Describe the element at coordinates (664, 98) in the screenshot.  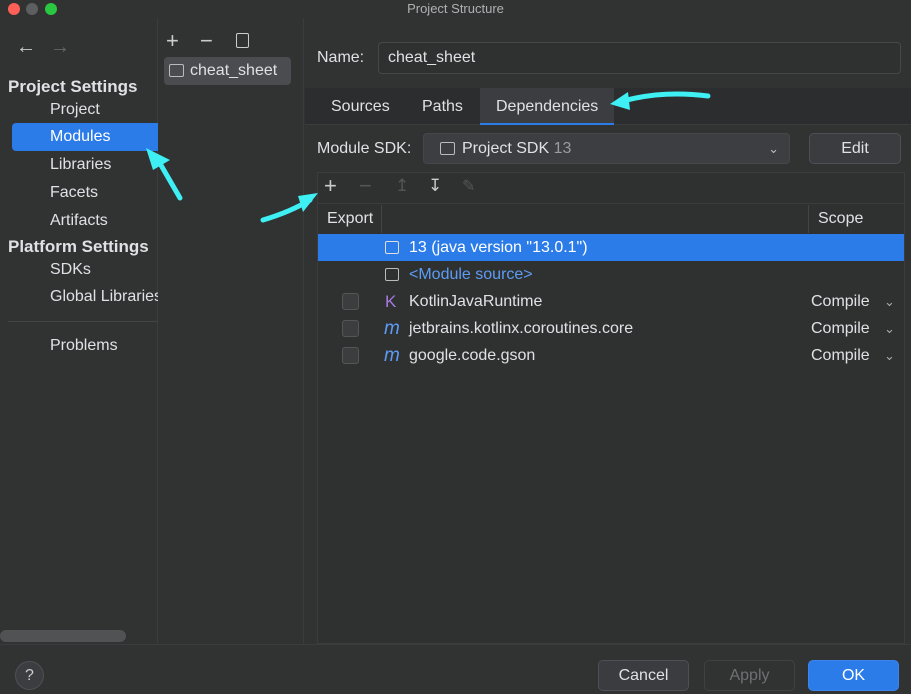
I see `annotation-arrow-dependencies` at that location.